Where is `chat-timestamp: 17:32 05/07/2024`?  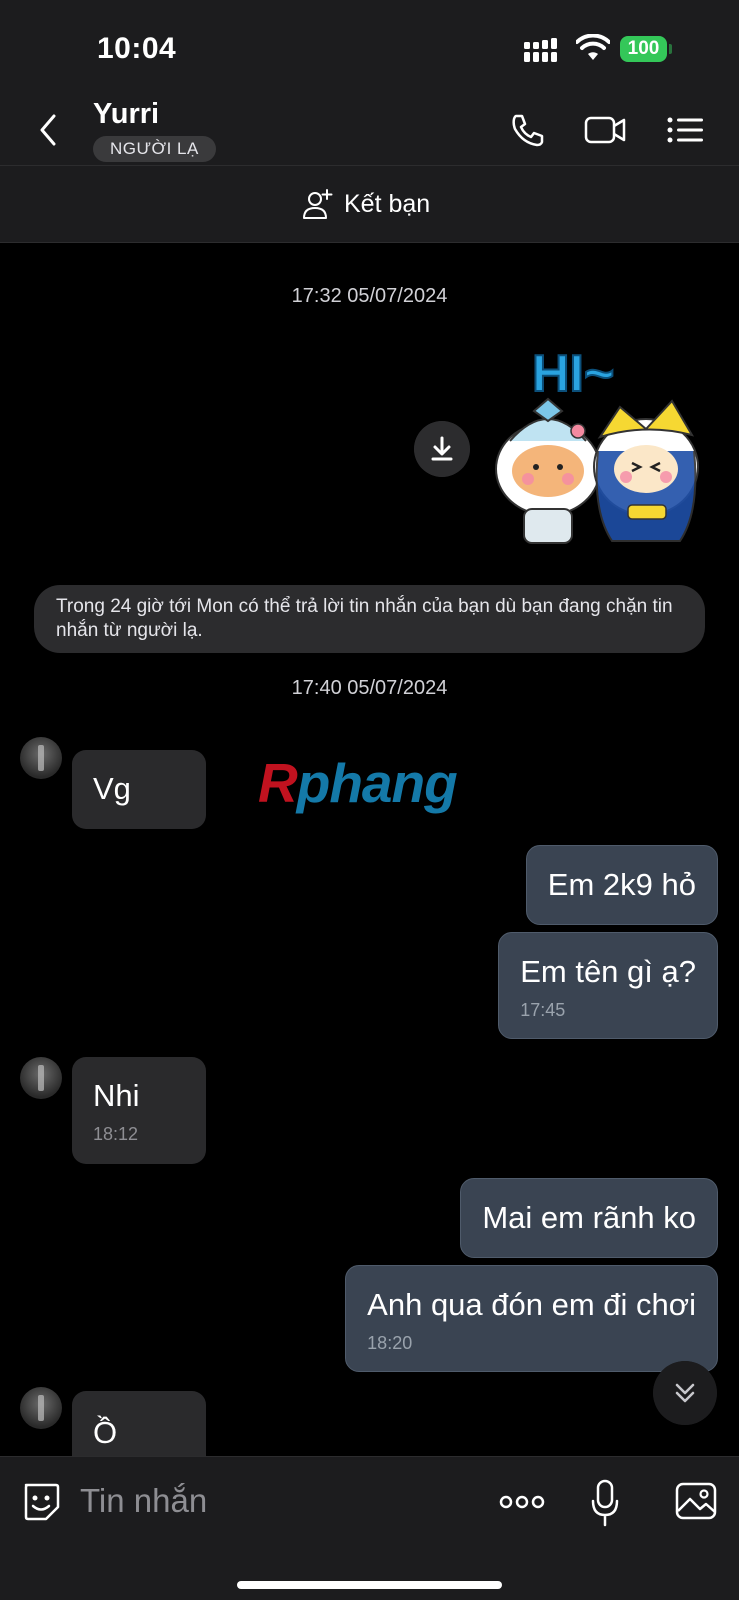
chat-timestamp: 17:32 05/07/2024 is located at coordinates (369, 296).